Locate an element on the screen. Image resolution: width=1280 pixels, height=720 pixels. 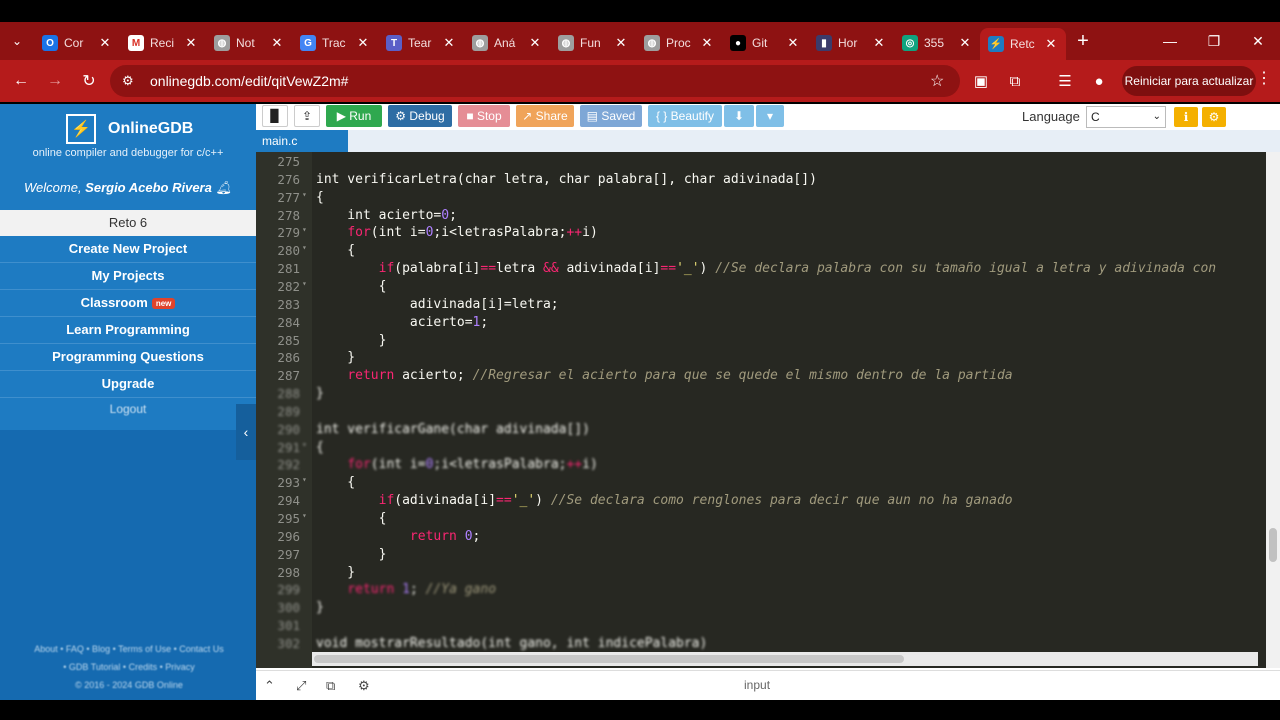
vertical-scroll-thumb is located at coordinates (1273, 545).